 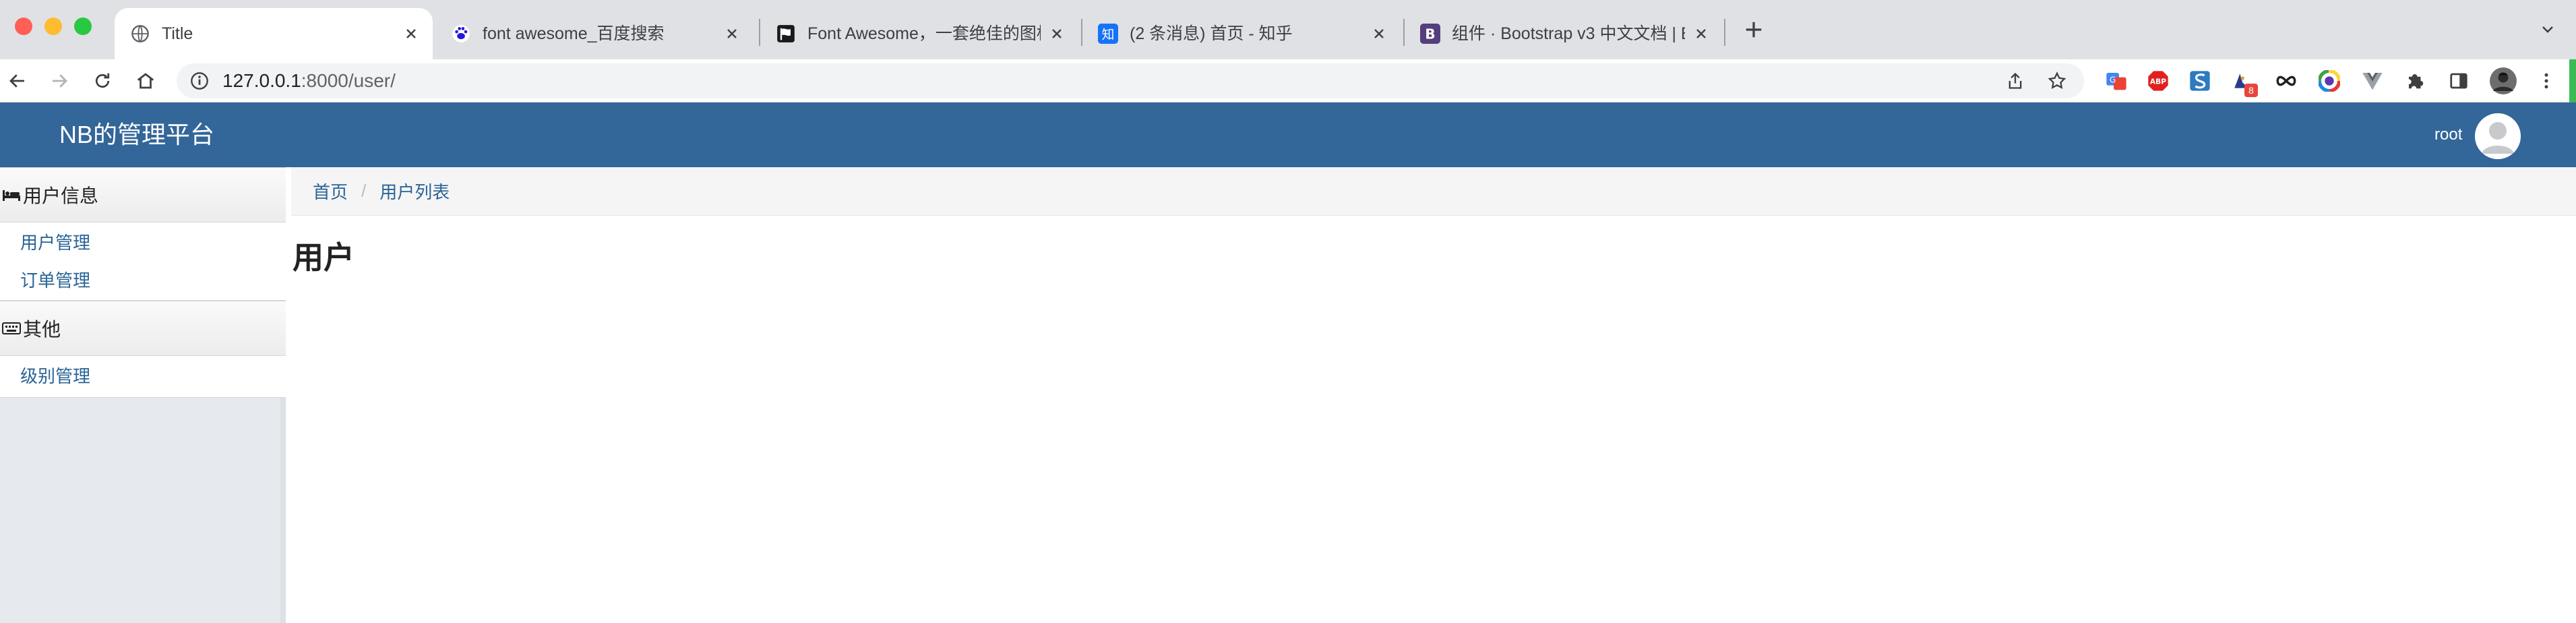 I want to click on tab-label: Font Awesome，一套绝佳的图标, so click(x=924, y=33).